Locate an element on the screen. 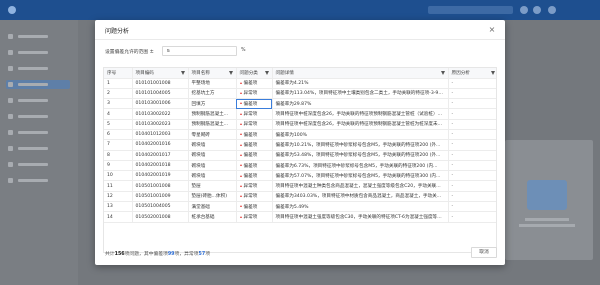  app-logo-icon is located at coordinates (12, 10).